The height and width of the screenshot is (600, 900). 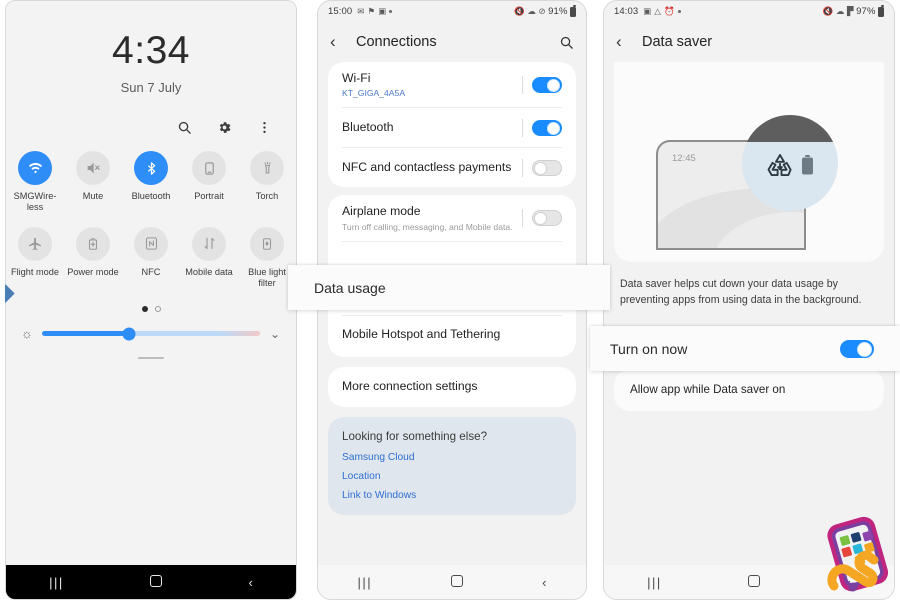 What do you see at coordinates (93, 168) in the screenshot?
I see `mute-icon` at bounding box center [93, 168].